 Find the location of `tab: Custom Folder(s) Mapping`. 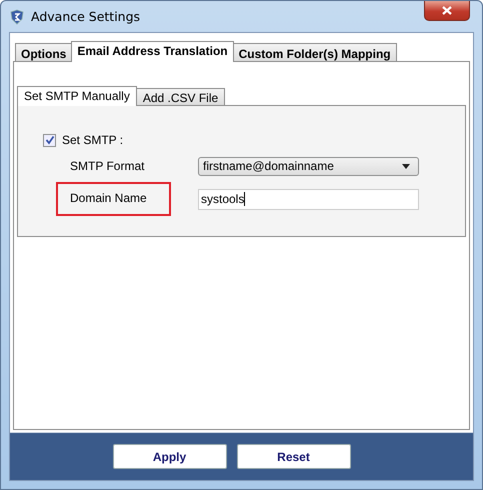

tab: Custom Folder(s) Mapping is located at coordinates (314, 52).